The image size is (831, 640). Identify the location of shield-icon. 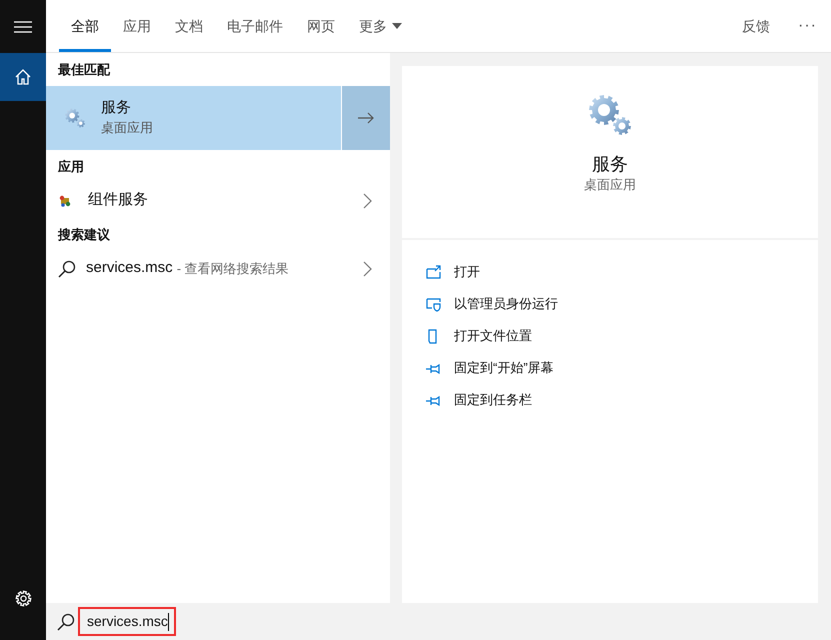
(433, 304).